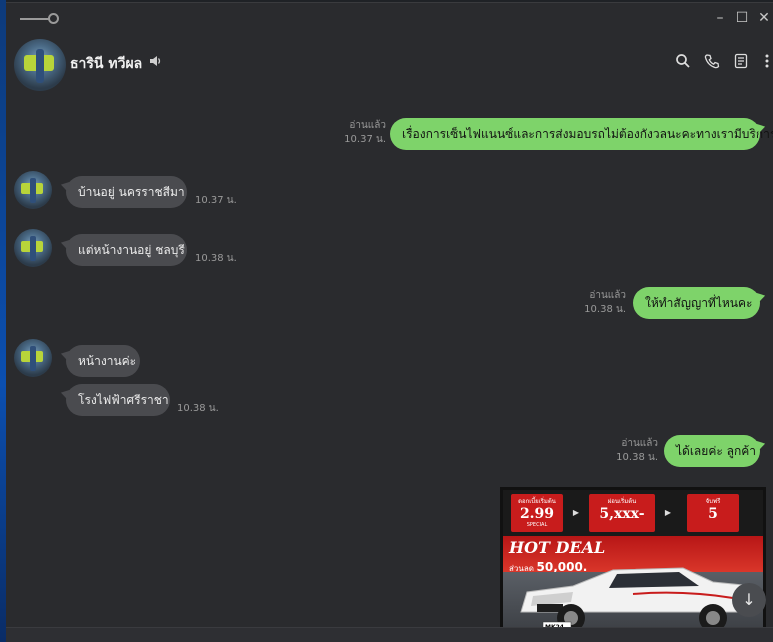  What do you see at coordinates (712, 62) in the screenshot?
I see `phone-icon` at bounding box center [712, 62].